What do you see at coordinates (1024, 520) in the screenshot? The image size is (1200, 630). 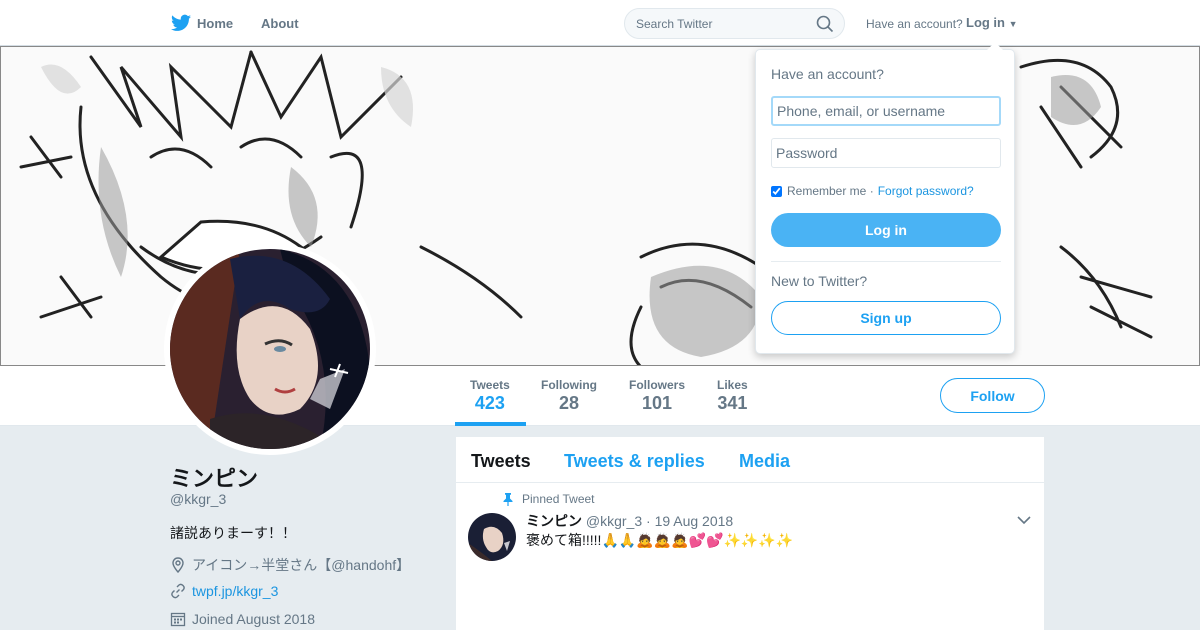 I see `chevron-down-icon` at bounding box center [1024, 520].